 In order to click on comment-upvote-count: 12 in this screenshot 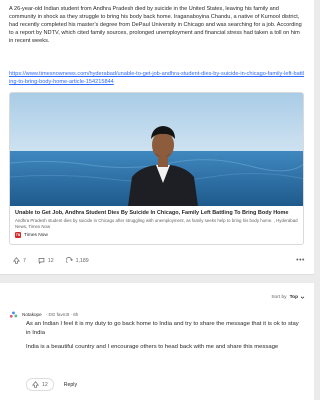, I will do `click(45, 384)`.